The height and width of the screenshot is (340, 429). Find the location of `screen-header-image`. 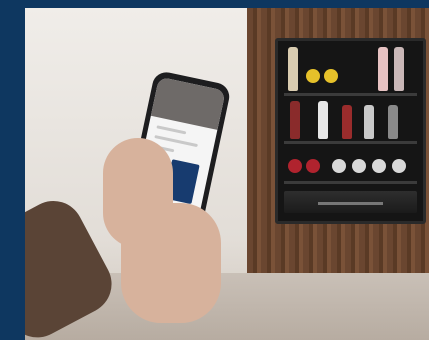

screen-header-image is located at coordinates (188, 103).